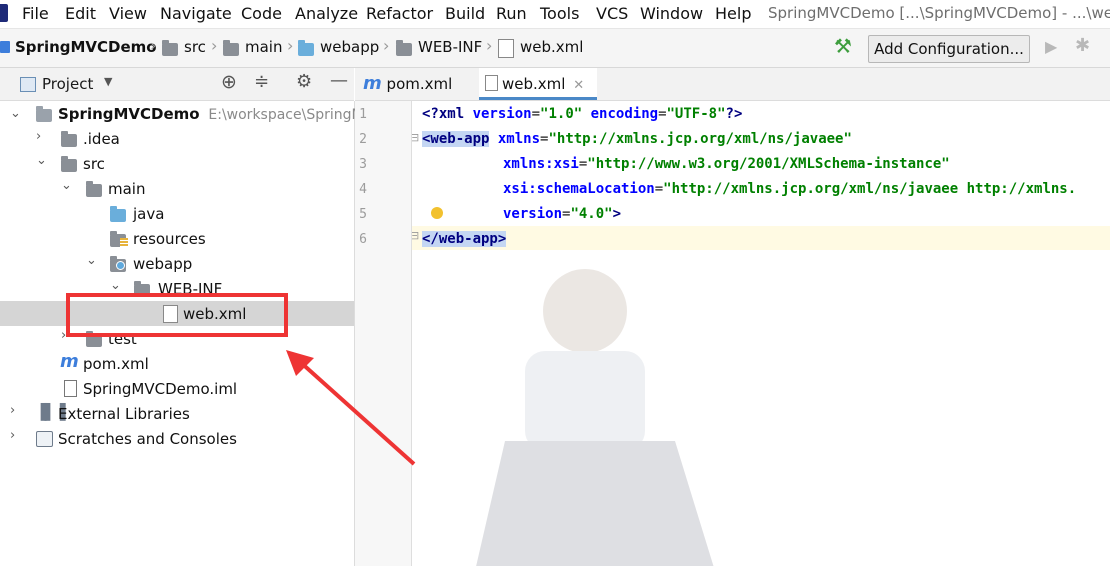 This screenshot has width=1110, height=566. I want to click on breadcrumb-project: SpringMVCDemo, so click(86, 47).